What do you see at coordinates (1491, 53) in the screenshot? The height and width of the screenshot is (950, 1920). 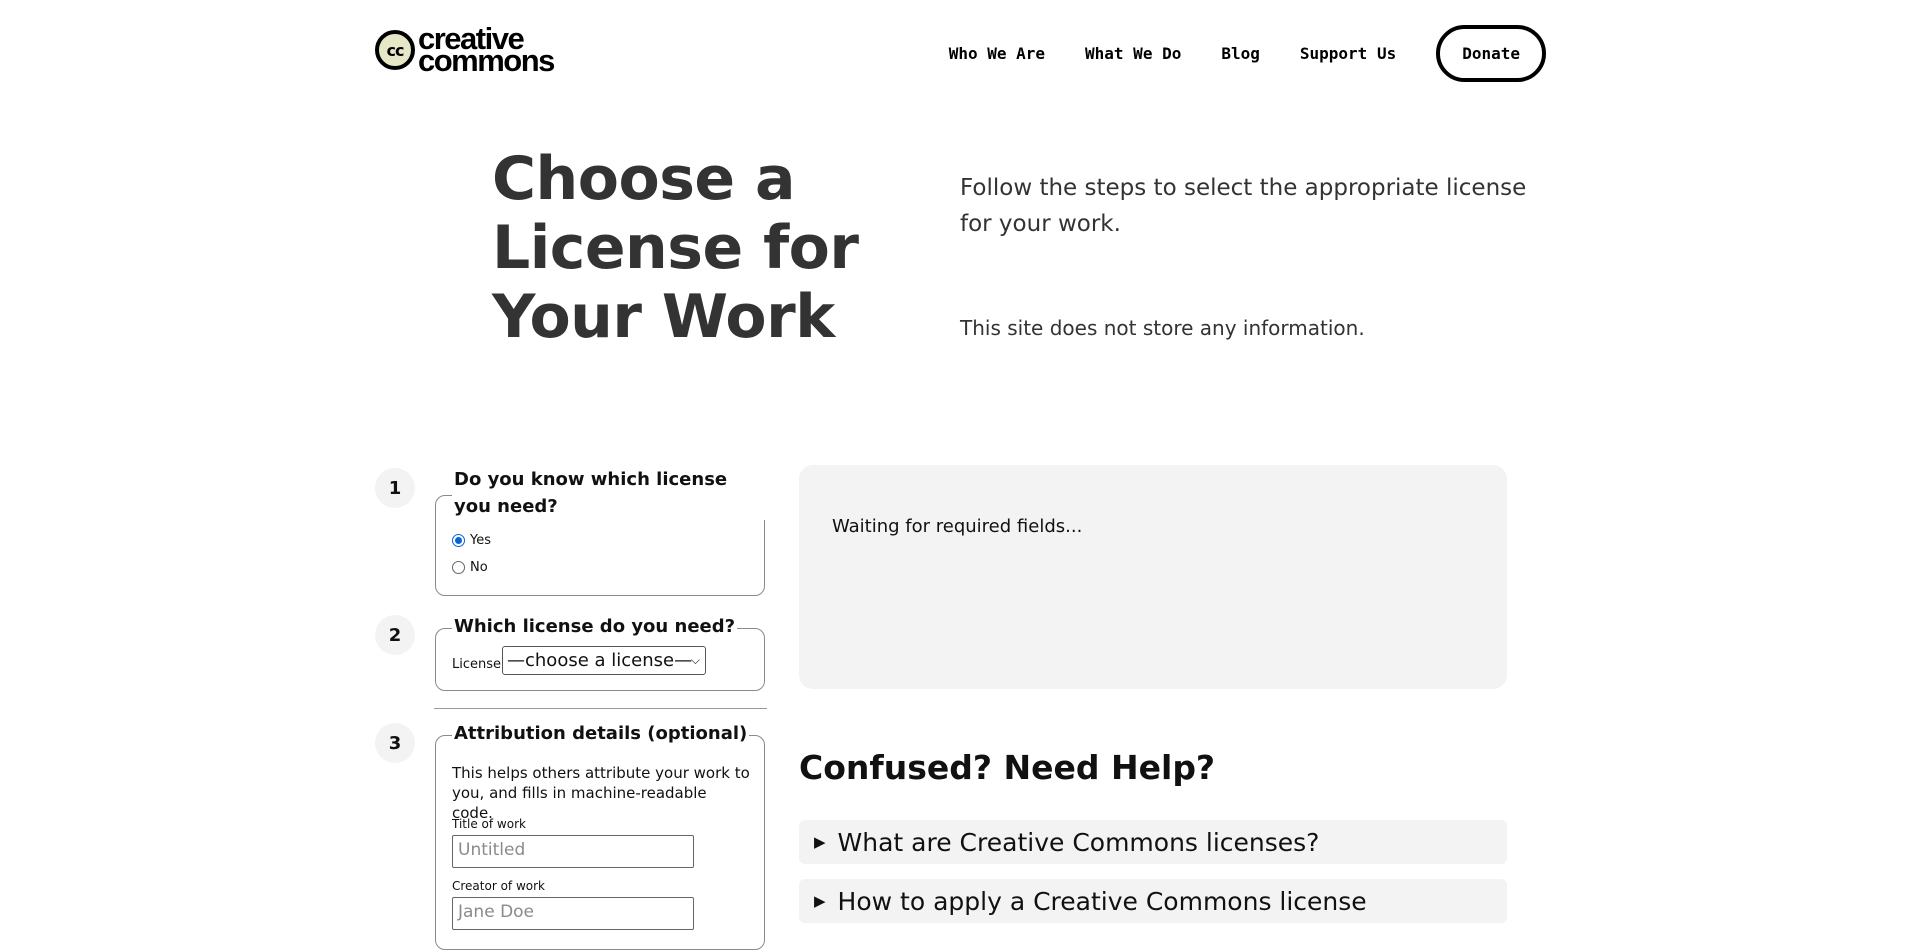 I see `donate-button: Donate` at bounding box center [1491, 53].